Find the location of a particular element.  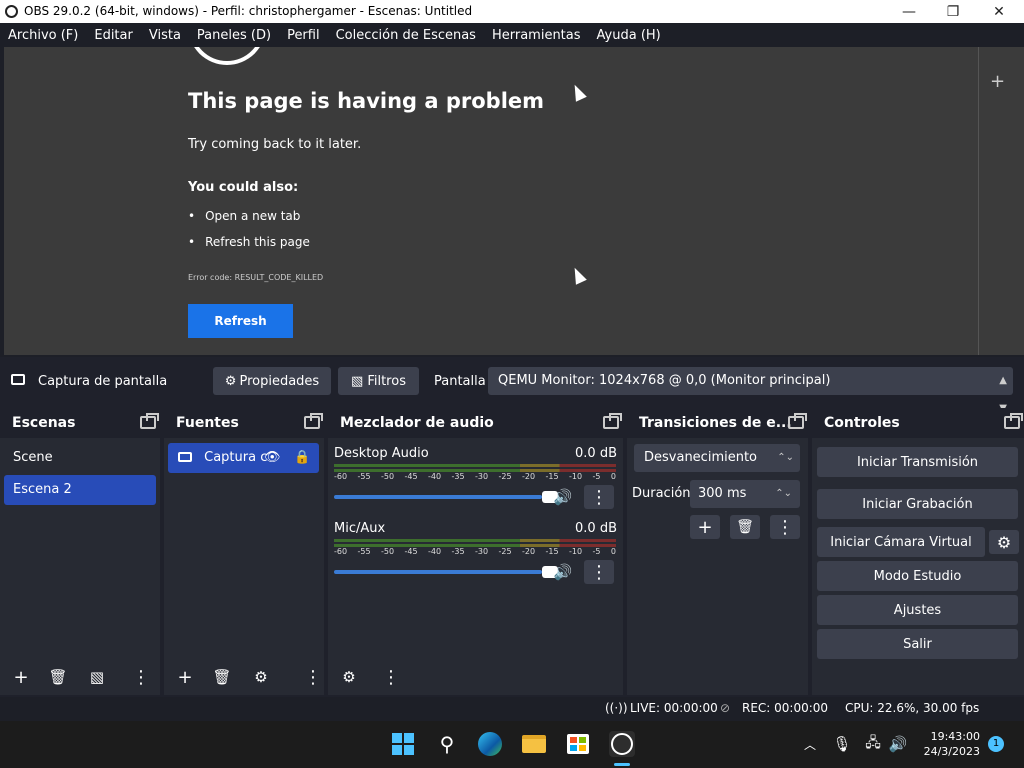

channel-name: Desktop Audio is located at coordinates (381, 453).